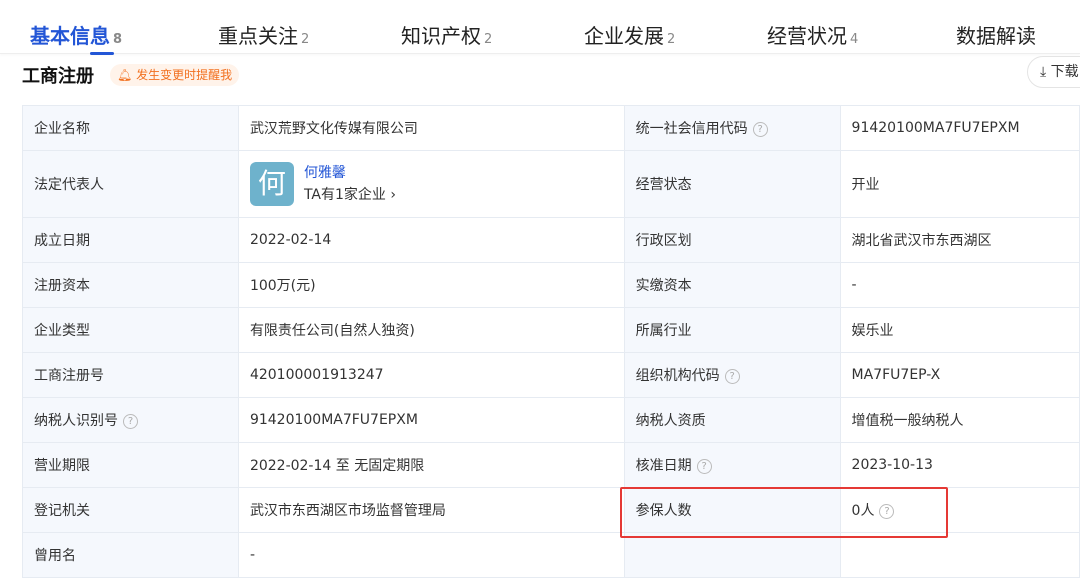 The height and width of the screenshot is (586, 1080). Describe the element at coordinates (282, 286) in the screenshot. I see `cell-text: 100万(元)` at that location.